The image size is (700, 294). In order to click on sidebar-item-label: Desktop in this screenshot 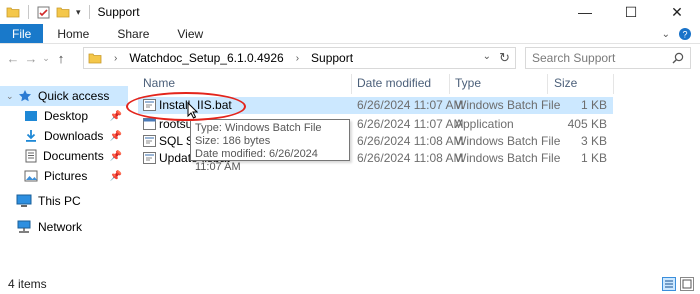, I will do `click(66, 116)`.